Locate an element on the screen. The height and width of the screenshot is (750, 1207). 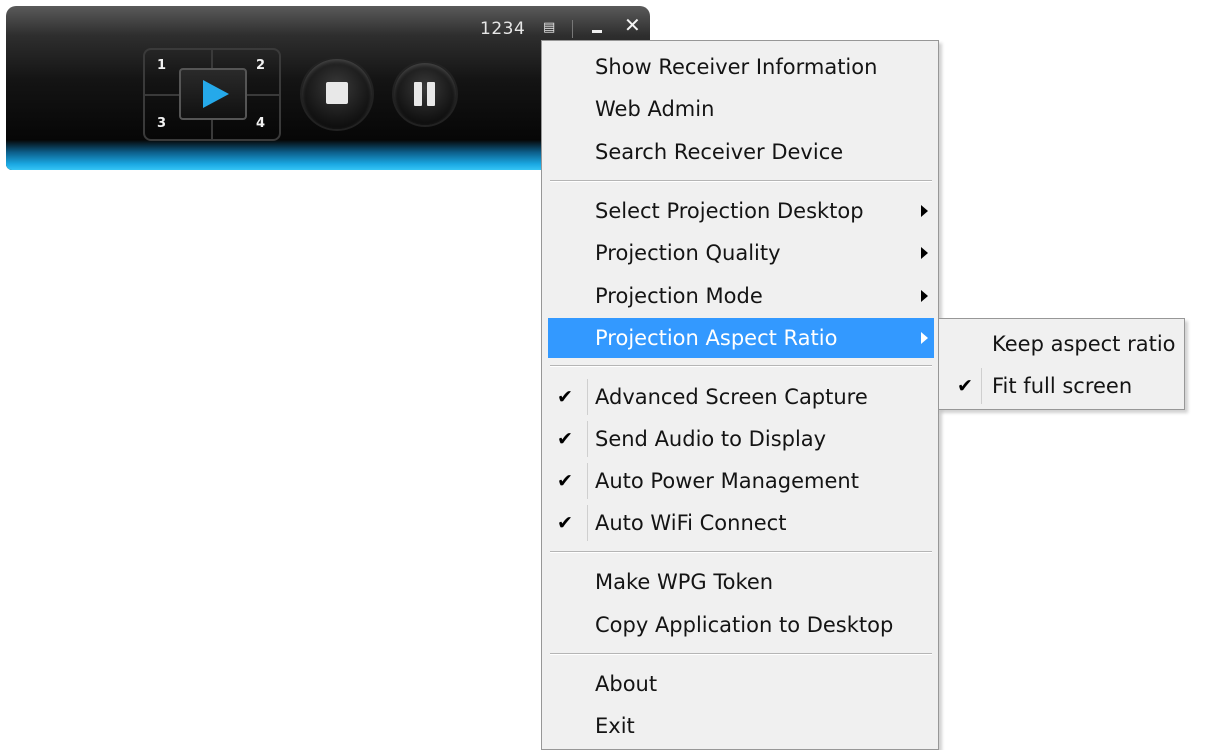
menu-item-about: About is located at coordinates (741, 684).